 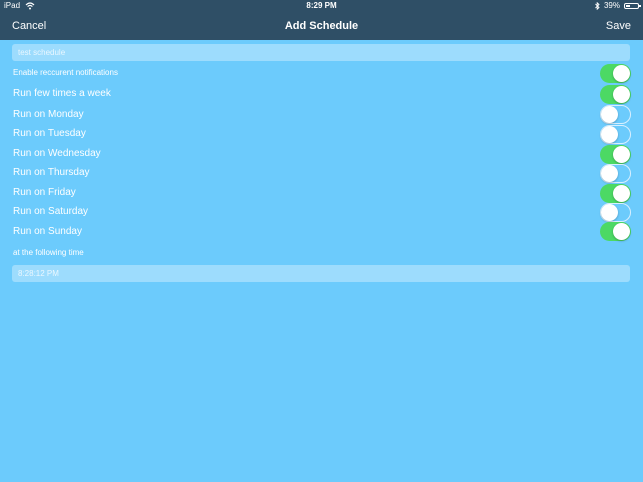 What do you see at coordinates (48, 252) in the screenshot?
I see `time-section-label: at the following time` at bounding box center [48, 252].